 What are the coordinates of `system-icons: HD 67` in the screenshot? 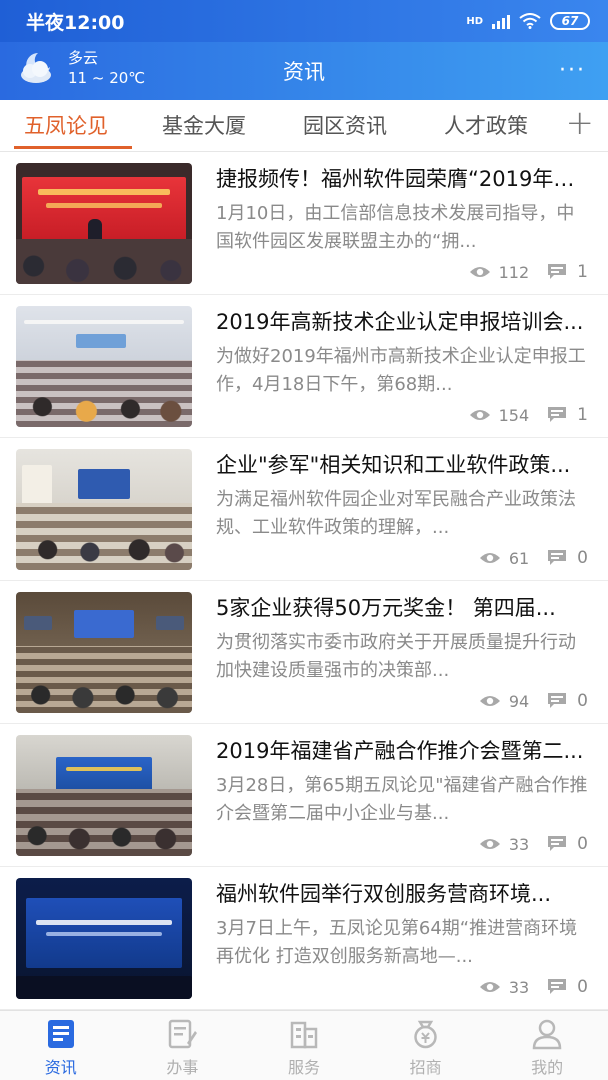 It's located at (528, 21).